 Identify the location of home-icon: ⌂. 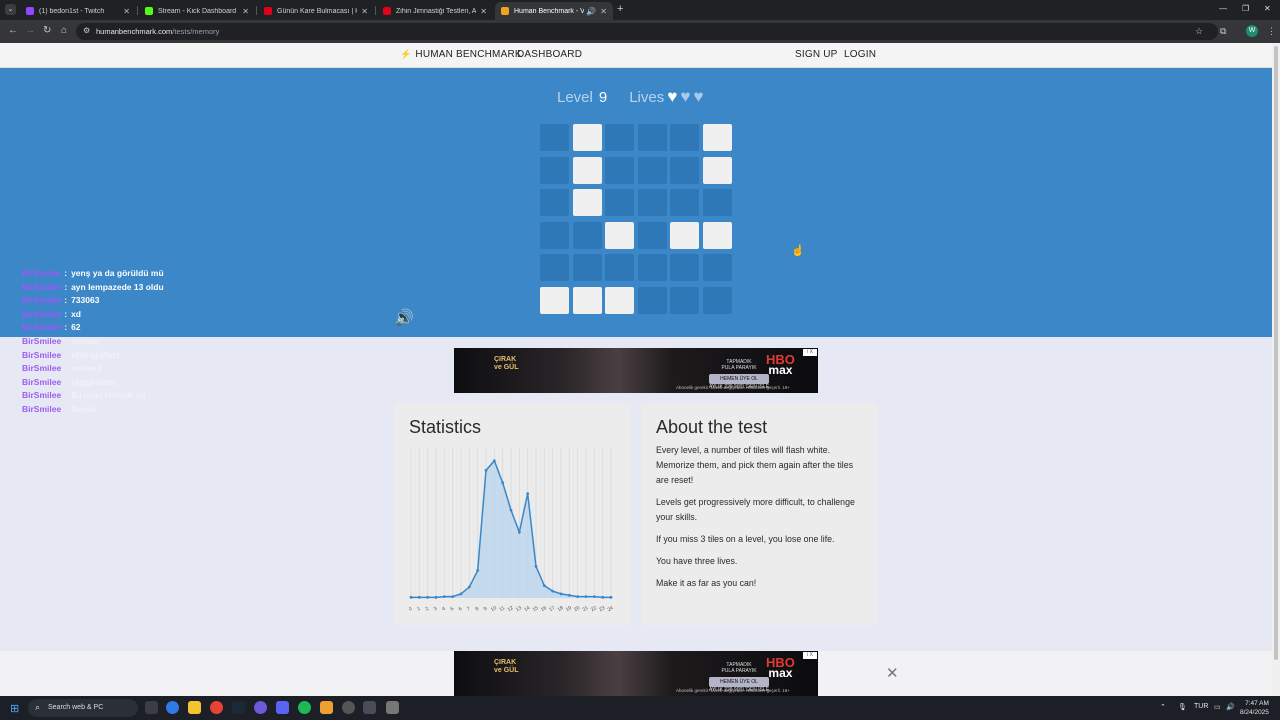
(64, 30).